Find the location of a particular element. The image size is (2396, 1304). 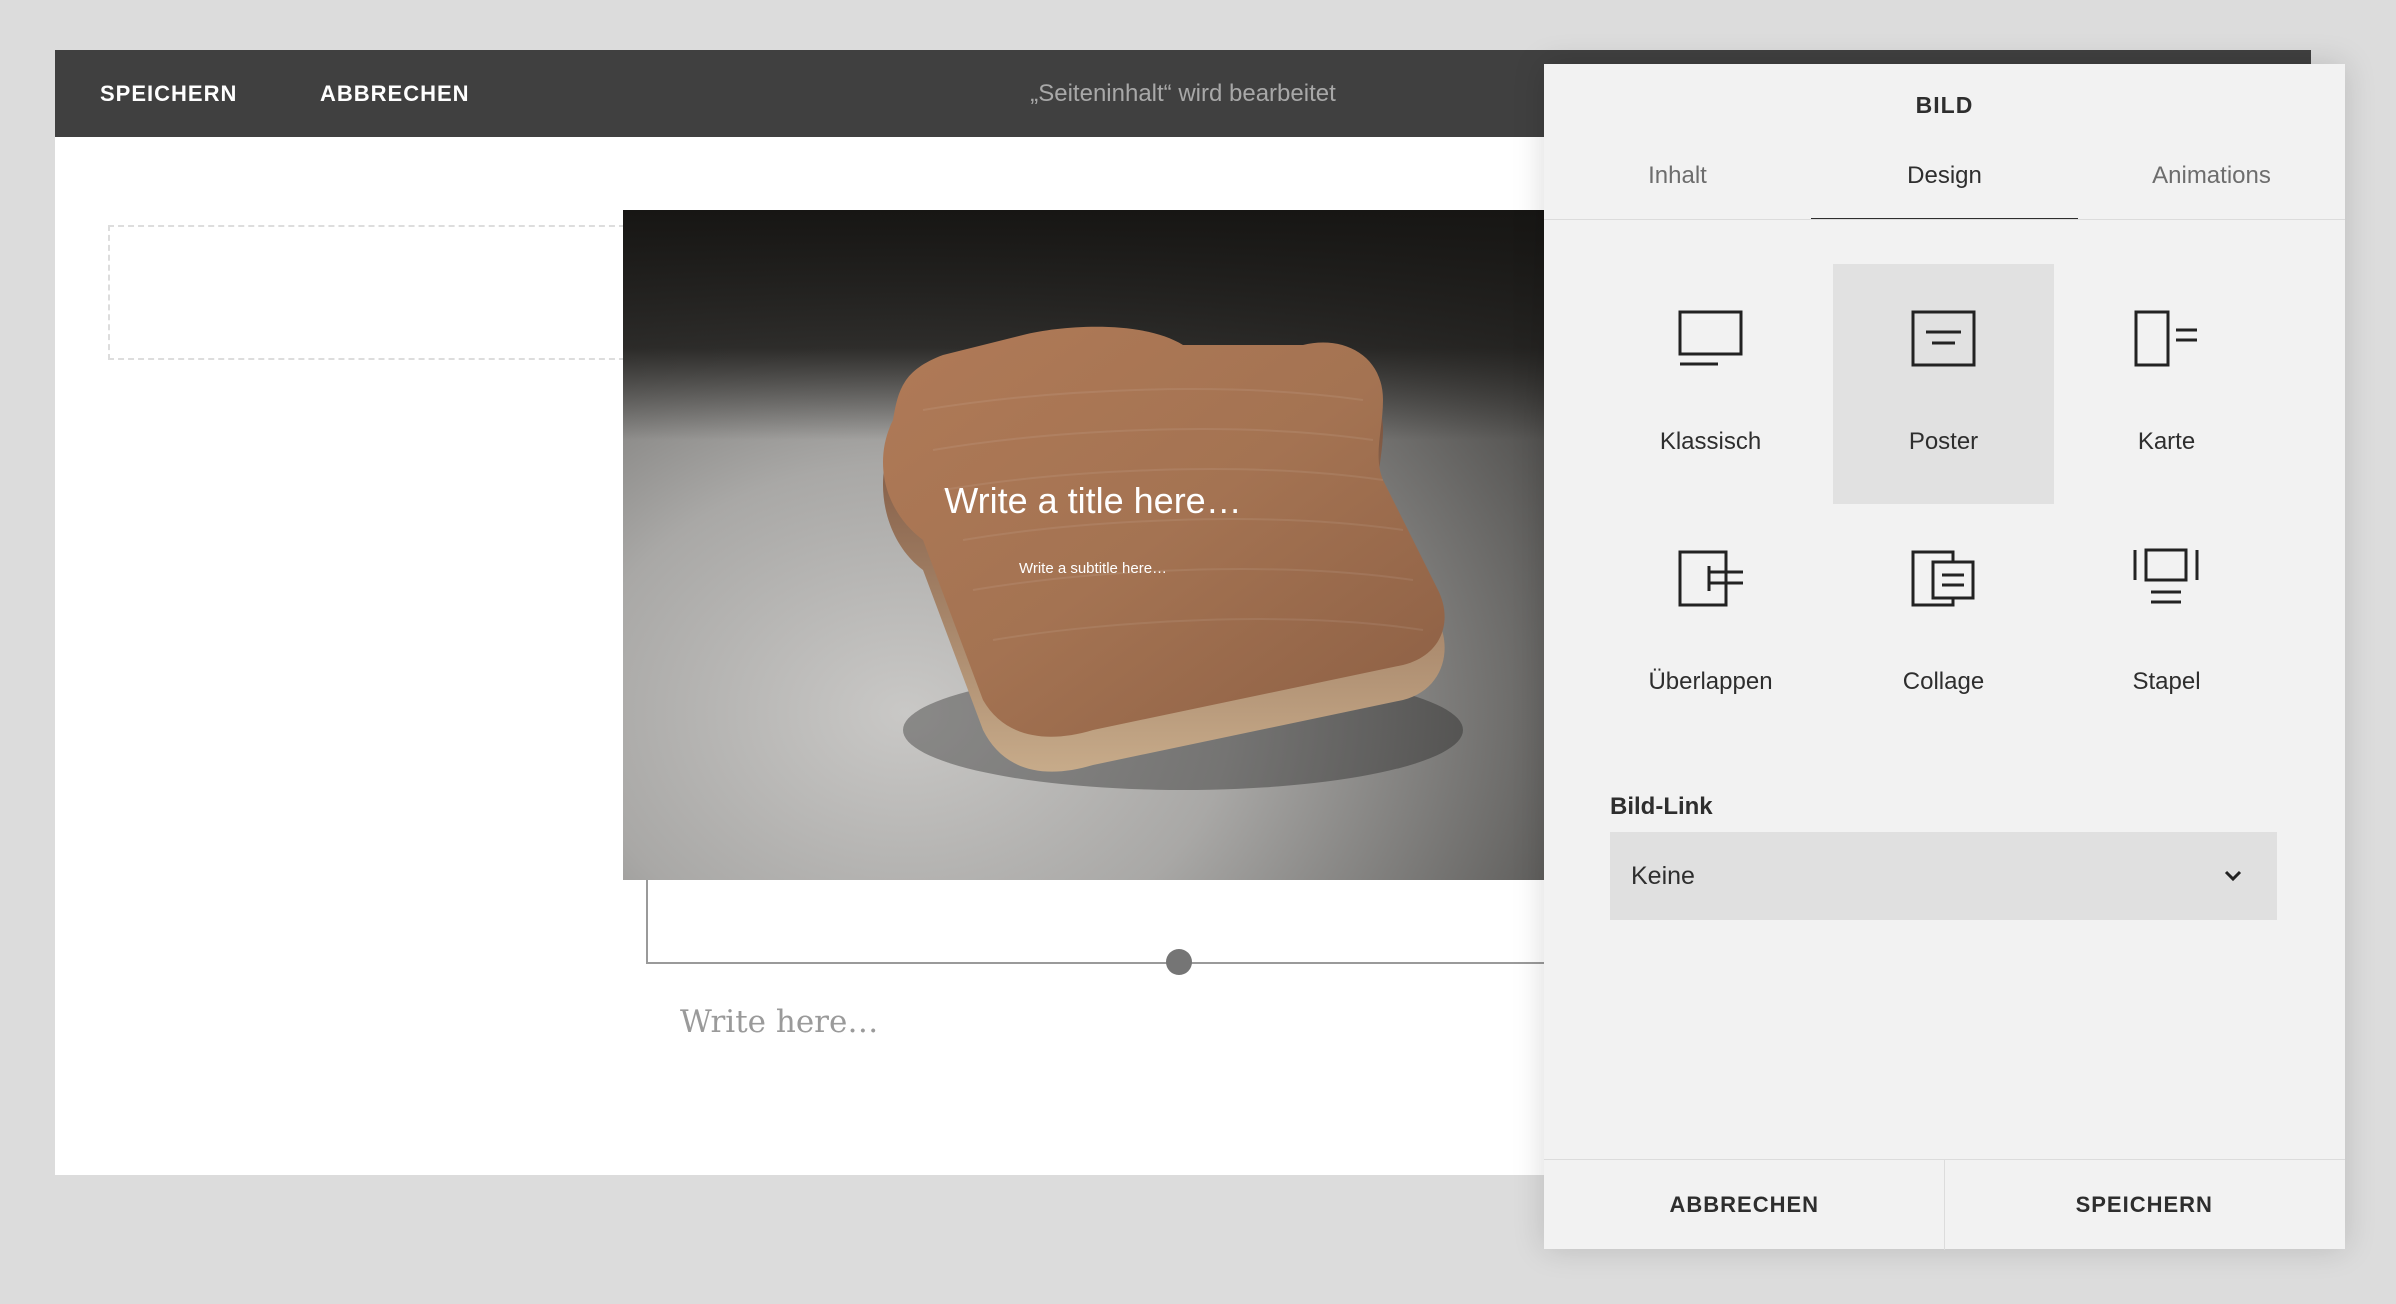

image-link-select: Keine is located at coordinates (1943, 876).